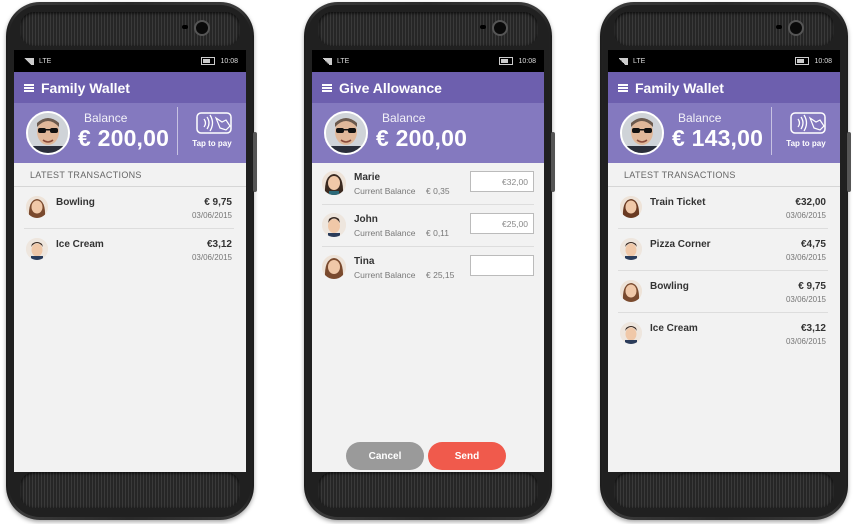 The width and height of the screenshot is (857, 524). I want to click on allowance-amount-input: €25,00, so click(502, 223).